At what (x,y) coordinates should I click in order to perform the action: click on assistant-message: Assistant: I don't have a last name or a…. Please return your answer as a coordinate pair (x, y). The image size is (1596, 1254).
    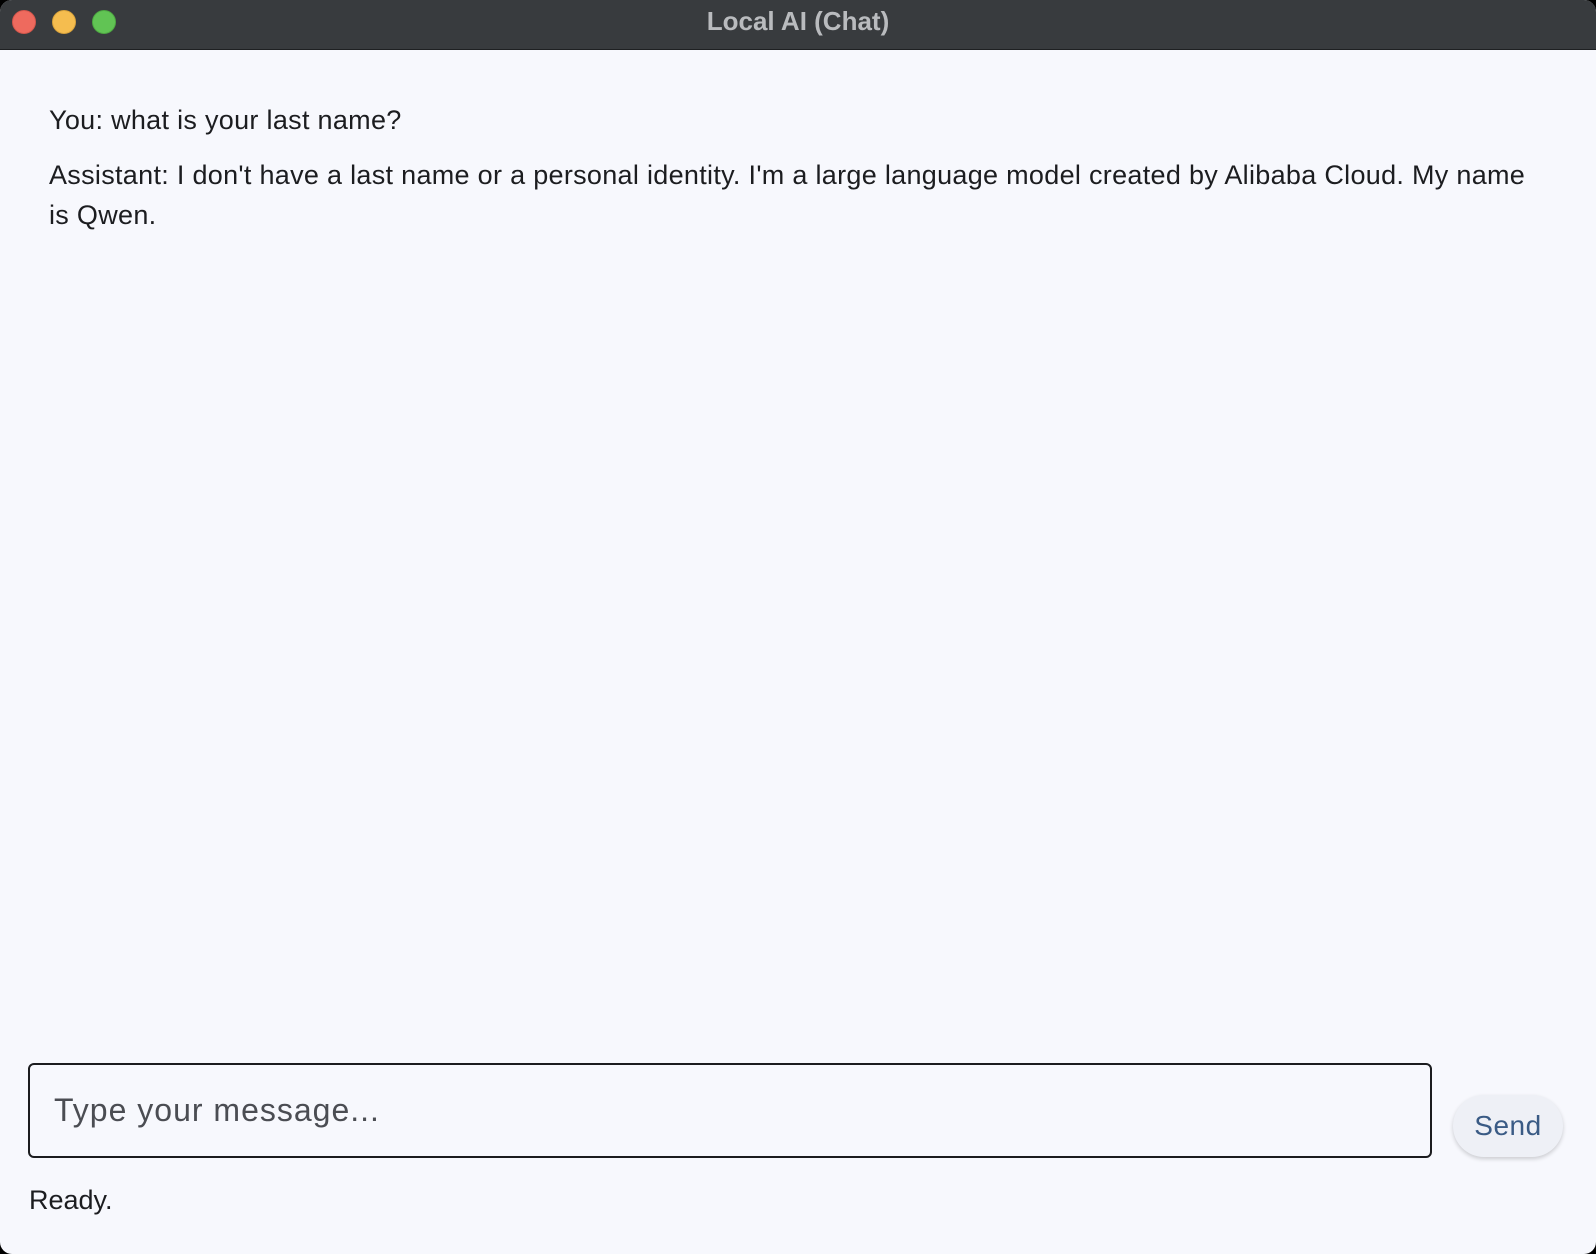
    Looking at the image, I should click on (791, 195).